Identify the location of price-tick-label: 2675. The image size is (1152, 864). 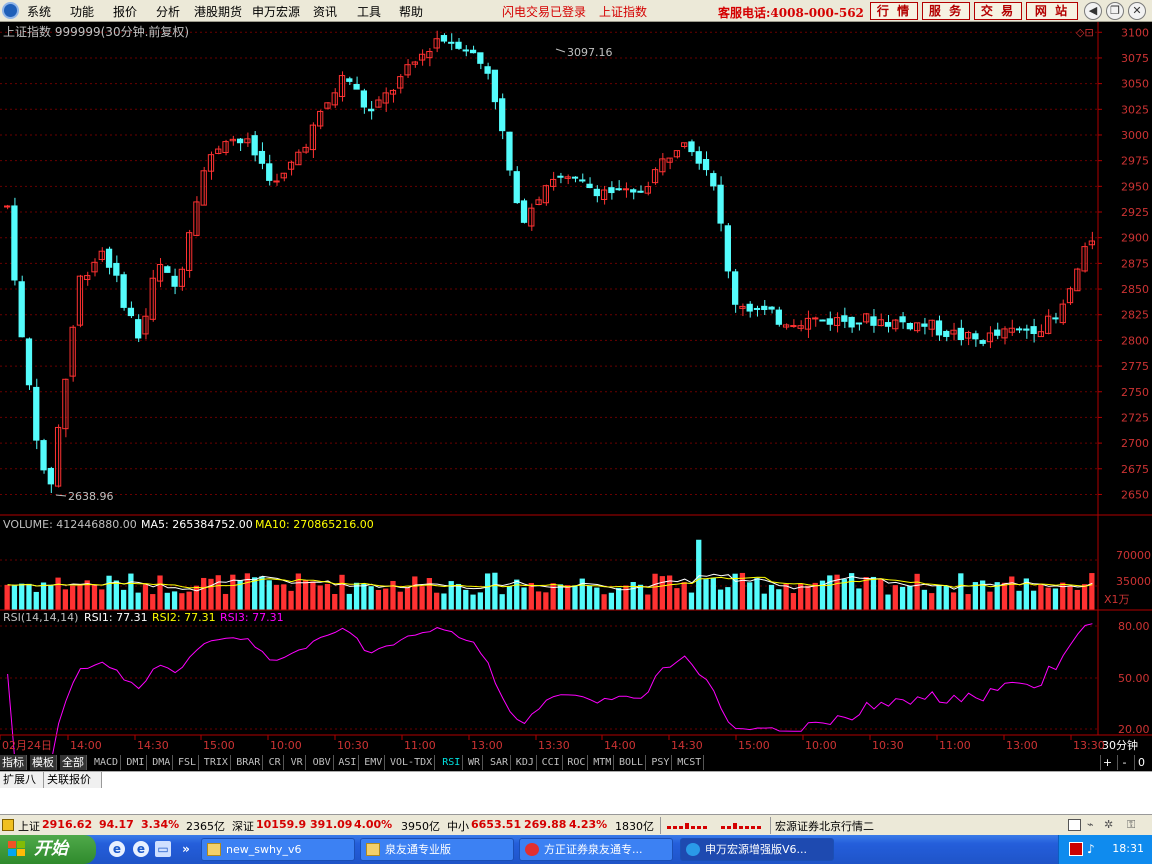
(1135, 469).